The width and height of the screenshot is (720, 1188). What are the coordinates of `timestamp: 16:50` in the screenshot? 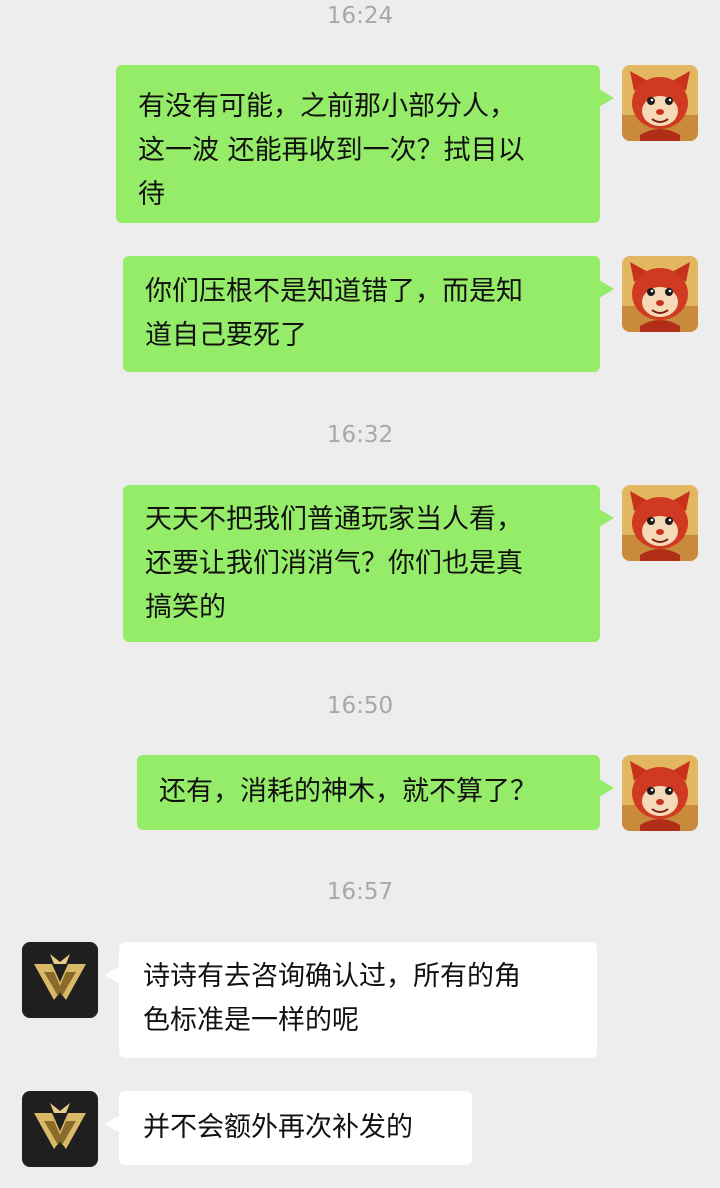 It's located at (360, 706).